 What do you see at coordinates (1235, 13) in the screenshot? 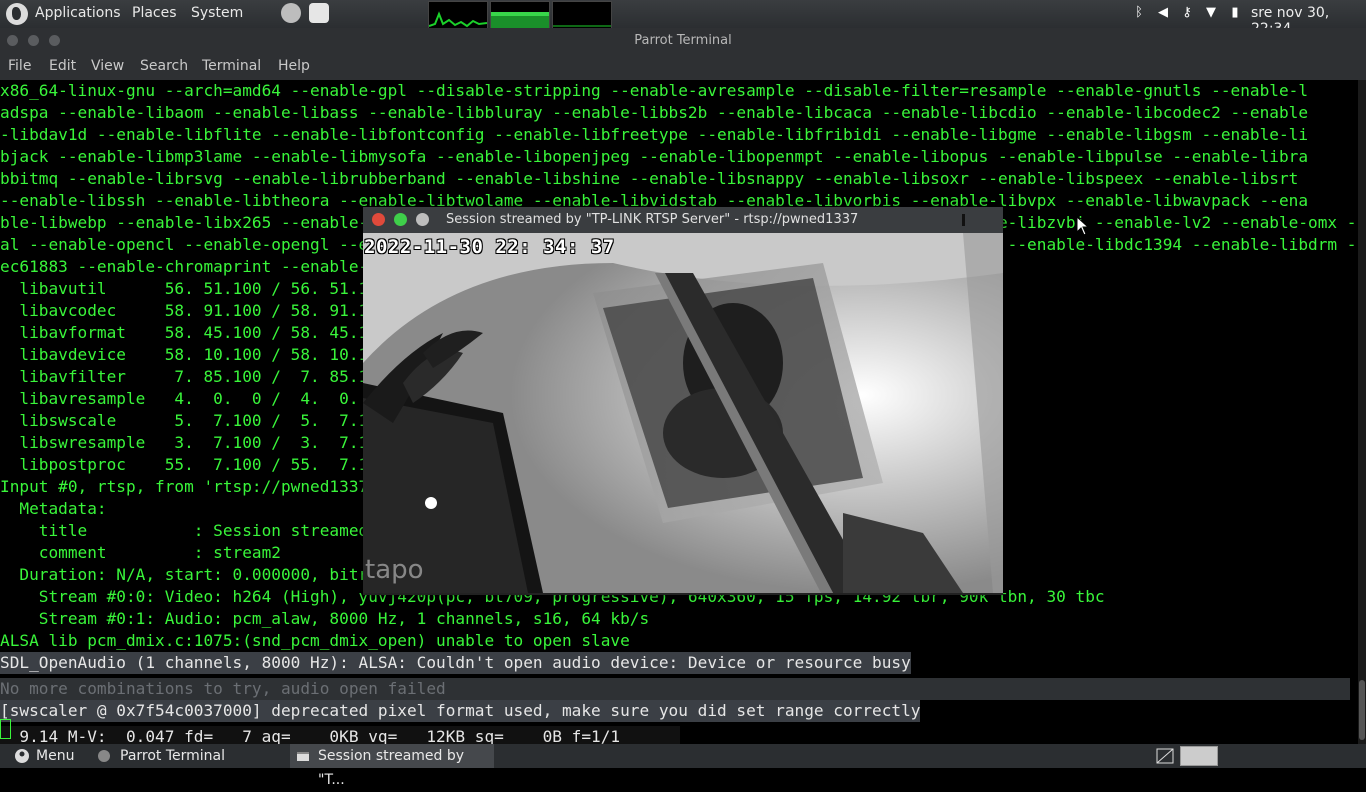
I see `battery-icon: ▮` at bounding box center [1235, 13].